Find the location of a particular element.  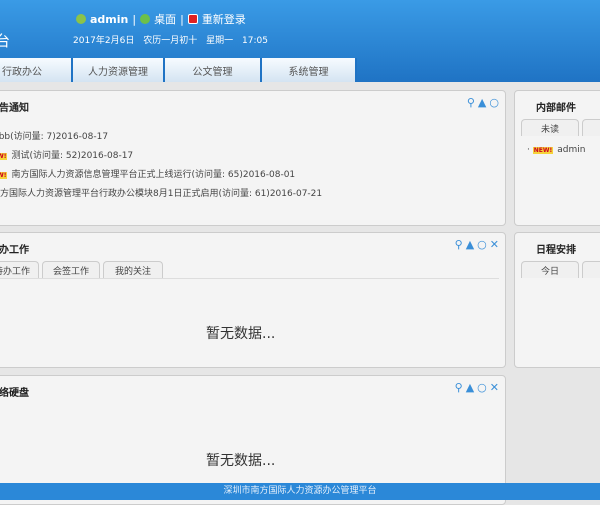

nav-tabs: 行政办公 人力资源管理 公文管理 系统管理 is located at coordinates (178, 70).